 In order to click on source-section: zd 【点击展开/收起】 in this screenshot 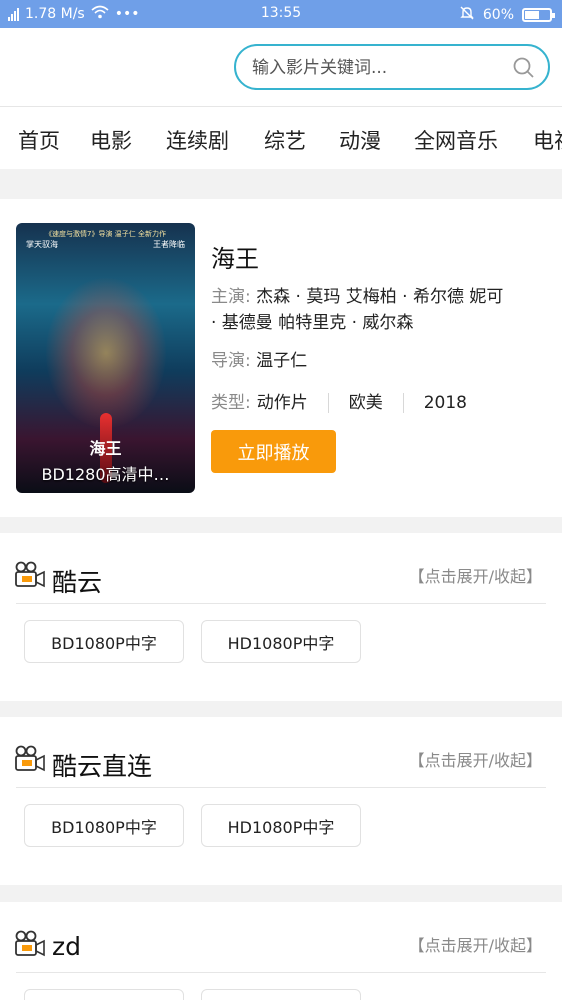, I will do `click(281, 951)`.